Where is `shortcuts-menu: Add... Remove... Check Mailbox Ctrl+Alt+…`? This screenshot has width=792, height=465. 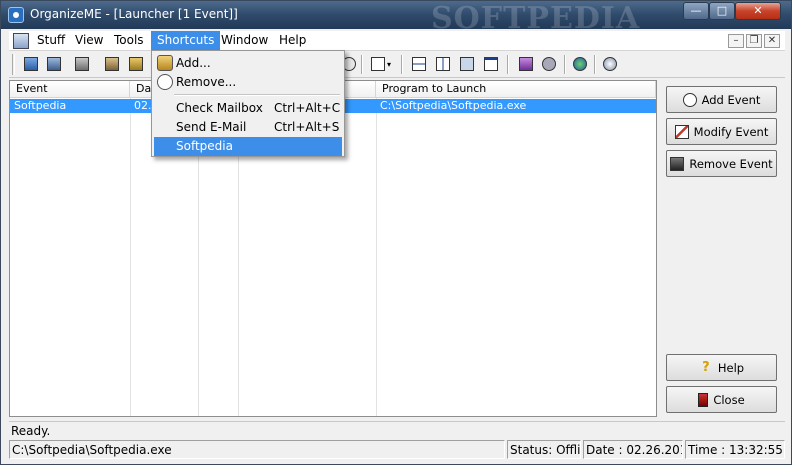
shortcuts-menu: Add... Remove... Check Mailbox Ctrl+Alt+… is located at coordinates (248, 103).